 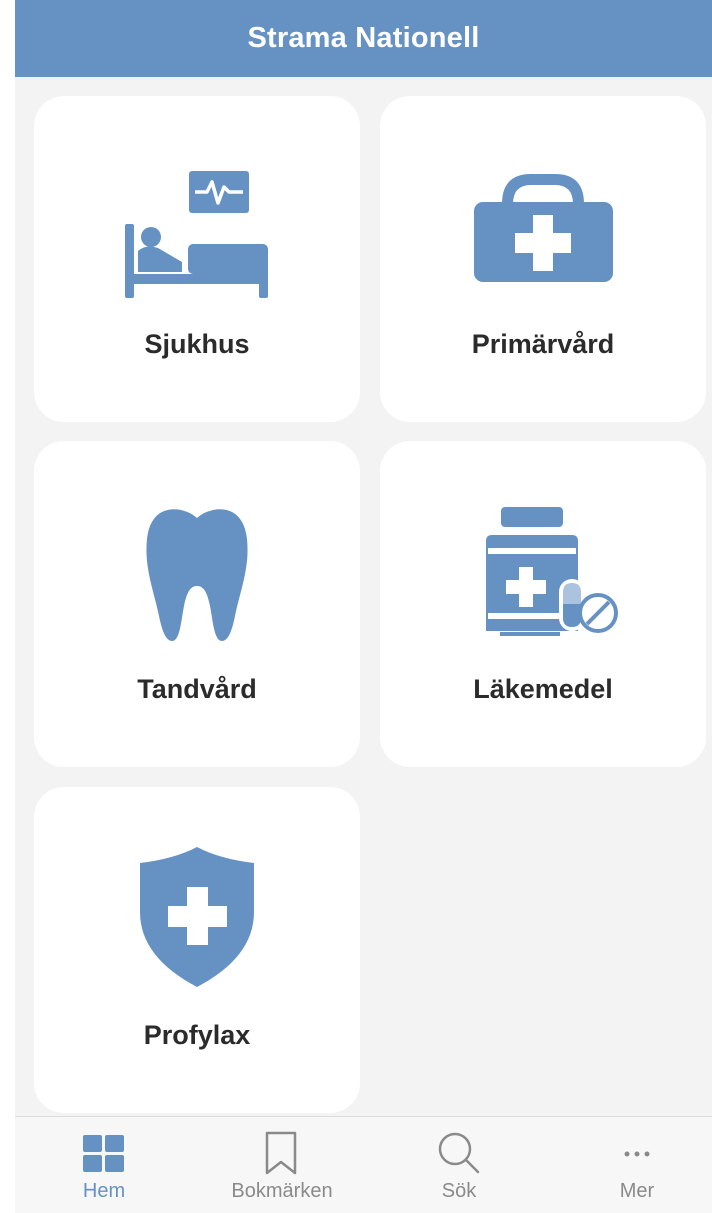 I want to click on category-card-primarvard: Primärvård, so click(x=543, y=259).